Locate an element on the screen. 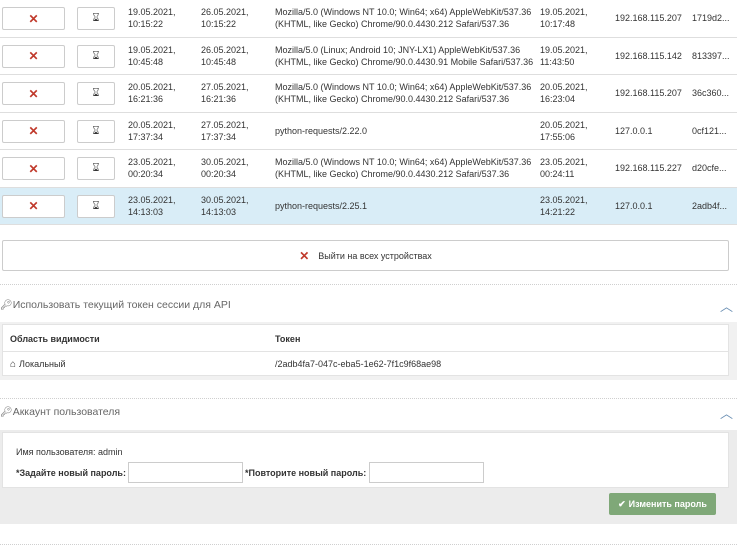 This screenshot has height=546, width=747. created-cell: 23.05.2021, 00:20:34 is located at coordinates (163, 168).